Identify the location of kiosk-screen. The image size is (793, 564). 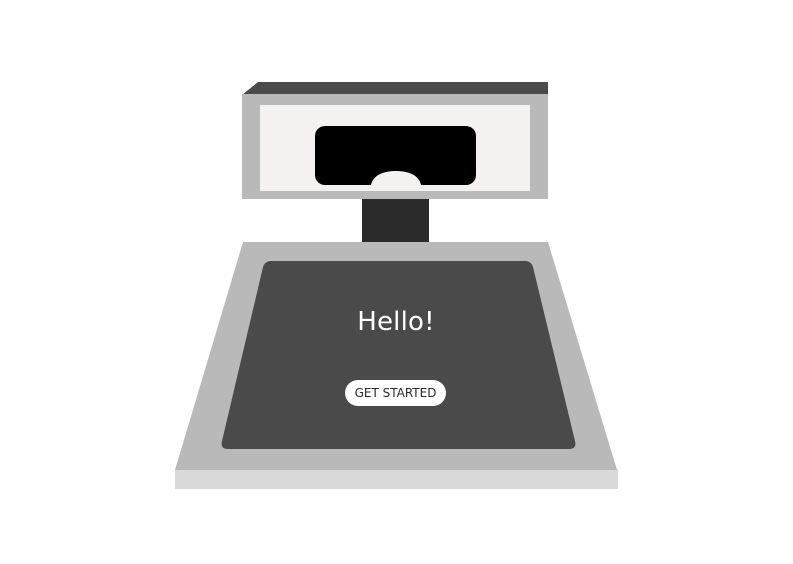
(398, 355).